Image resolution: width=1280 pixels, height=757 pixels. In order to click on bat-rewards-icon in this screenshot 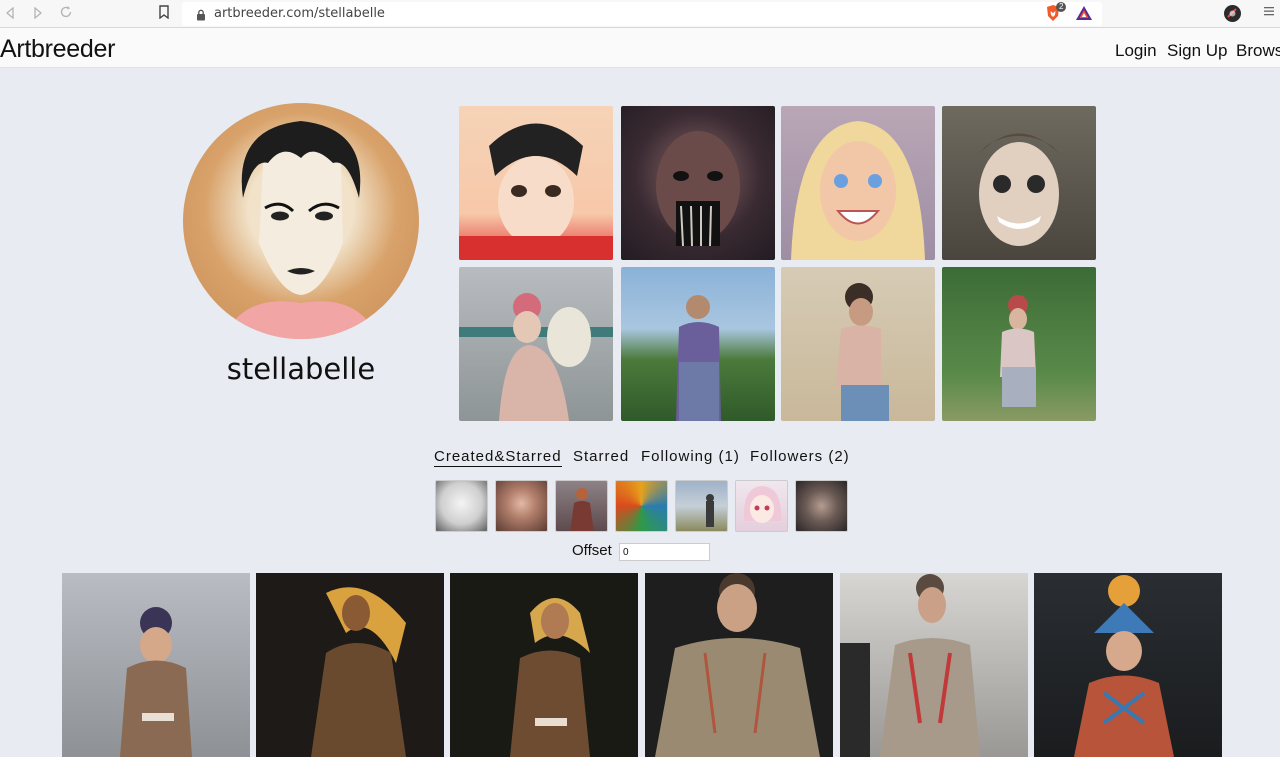, I will do `click(1084, 13)`.